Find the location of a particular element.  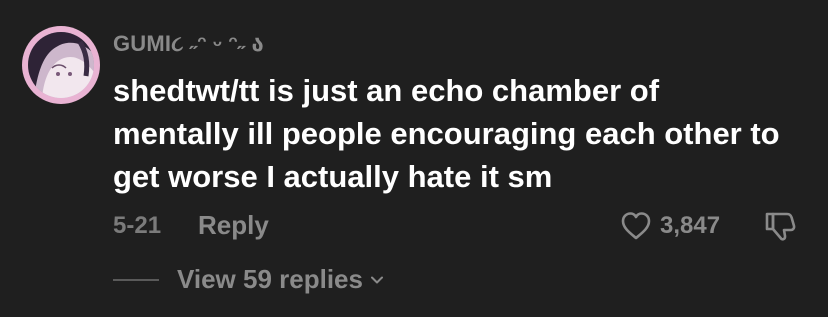

view-replies-button: View 59 replies is located at coordinates (281, 279).